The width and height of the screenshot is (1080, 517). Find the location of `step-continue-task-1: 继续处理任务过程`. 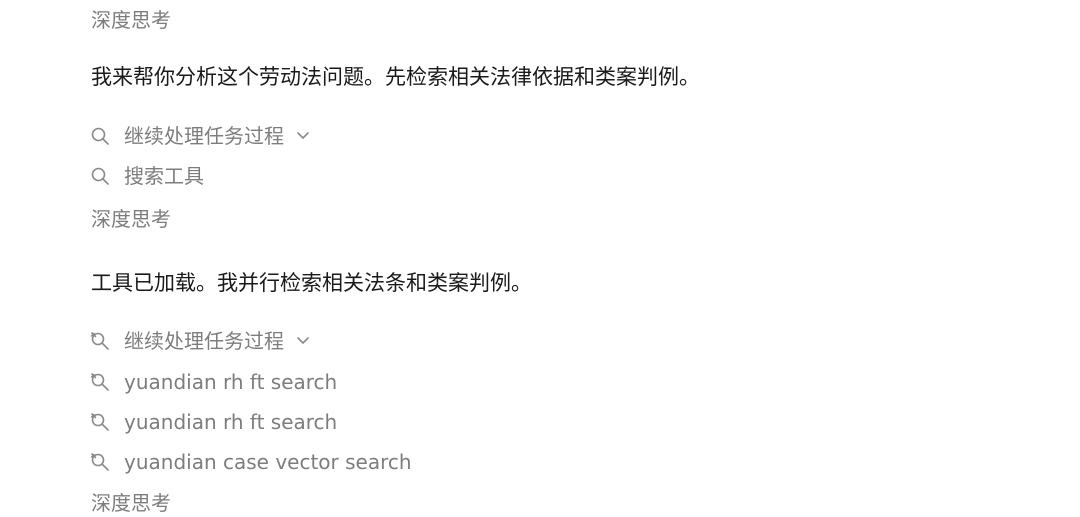

step-continue-task-1: 继续处理任务过程 is located at coordinates (200, 136).